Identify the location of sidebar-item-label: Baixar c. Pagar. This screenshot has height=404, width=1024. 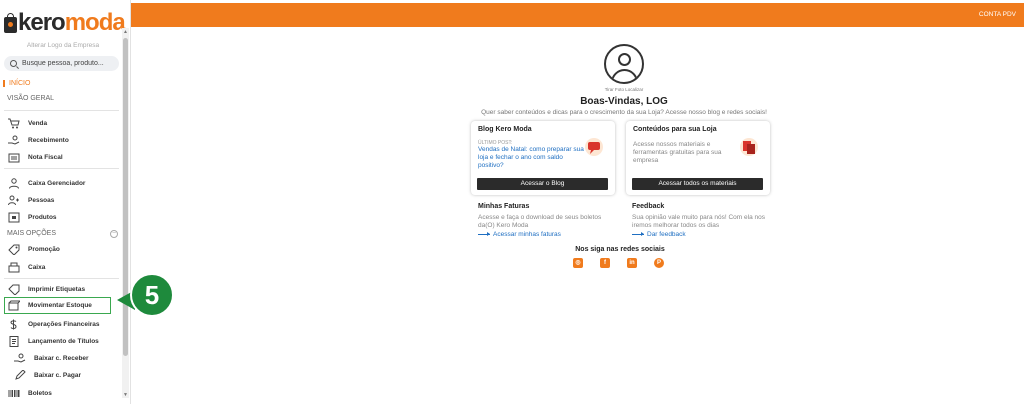
(57, 375).